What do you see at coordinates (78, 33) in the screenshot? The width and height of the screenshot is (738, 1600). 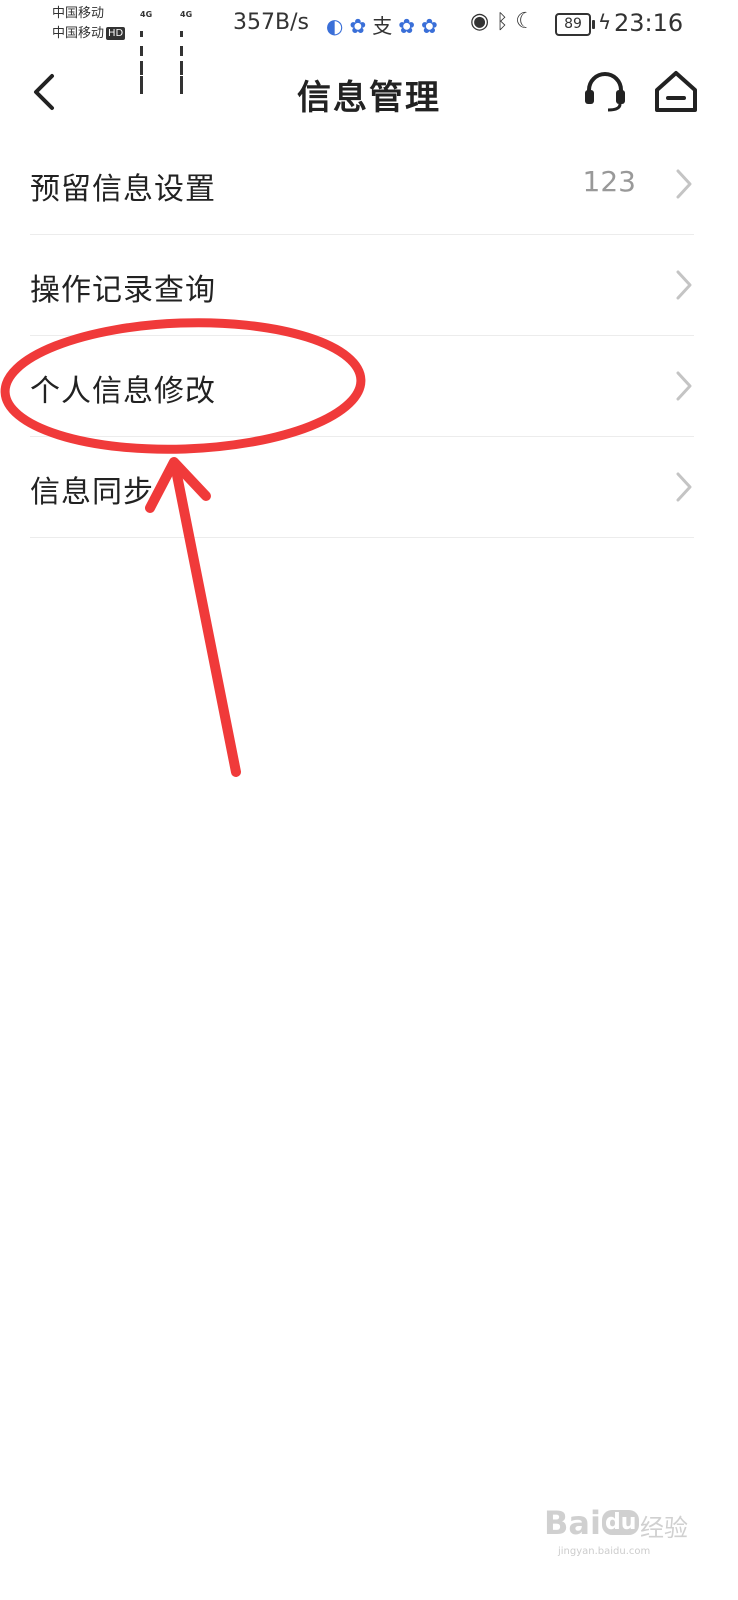 I see `carrier-2: 中国移动` at bounding box center [78, 33].